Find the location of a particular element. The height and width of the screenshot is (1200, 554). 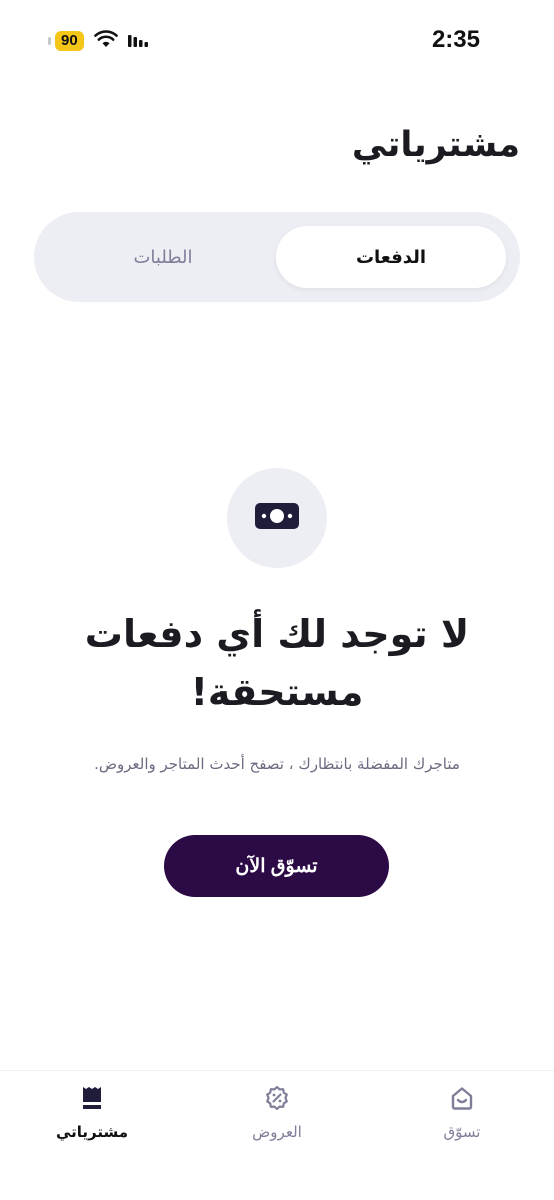

nav-item-shop: تسوّق is located at coordinates (462, 1113).